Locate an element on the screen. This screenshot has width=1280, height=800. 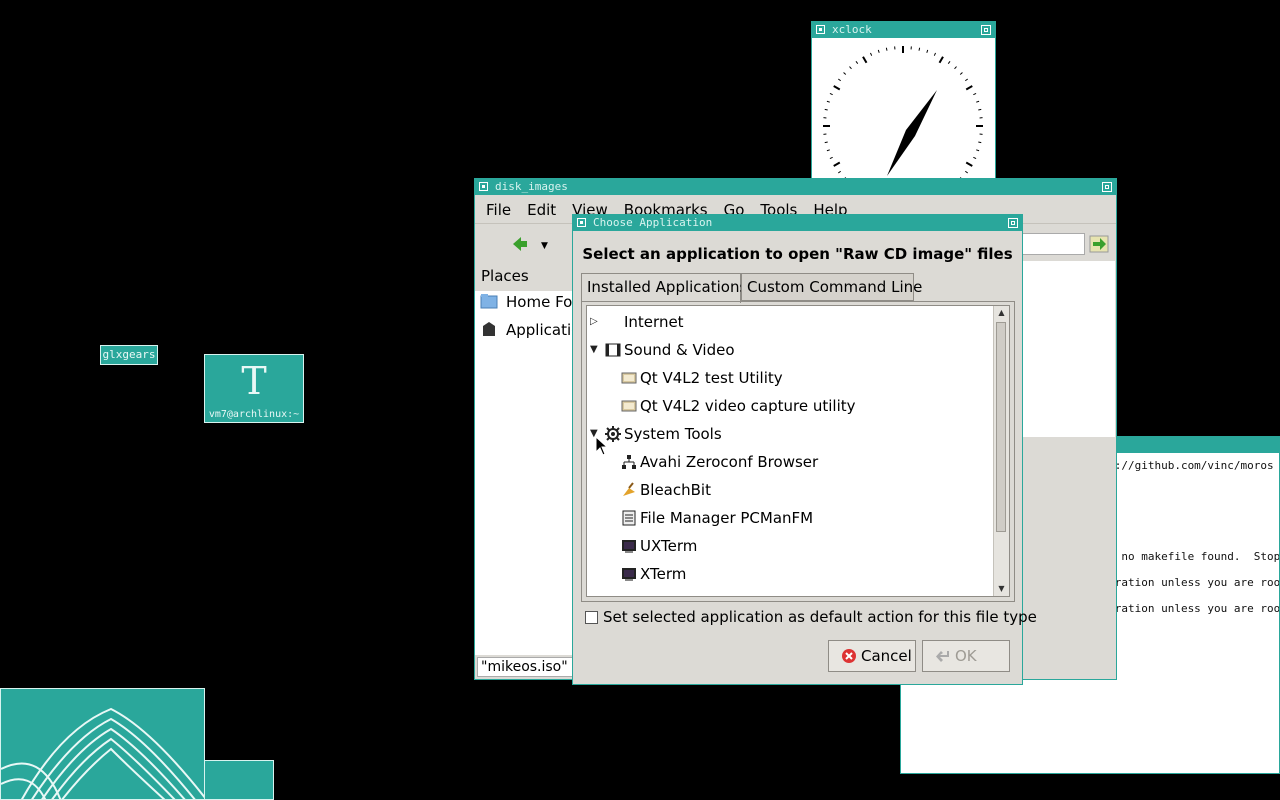
tree-row-label: BleachBit is located at coordinates (675, 490).